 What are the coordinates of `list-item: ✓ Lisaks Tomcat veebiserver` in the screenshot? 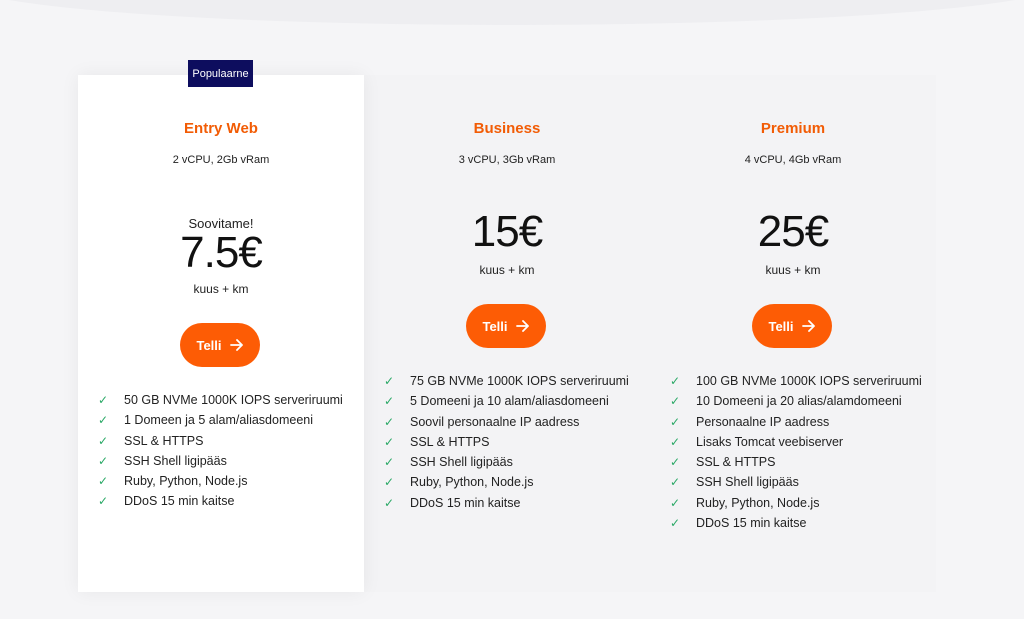 It's located at (798, 442).